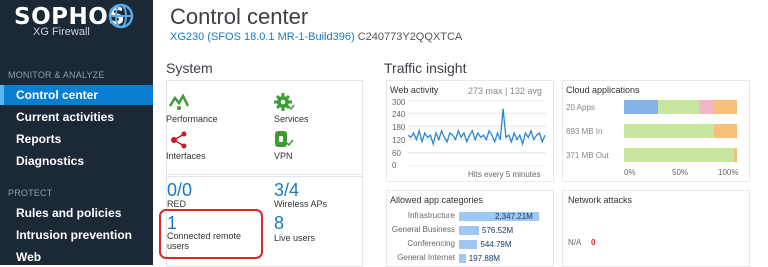  Describe the element at coordinates (186, 156) in the screenshot. I see `tile-interfaces: Interfaces` at that location.